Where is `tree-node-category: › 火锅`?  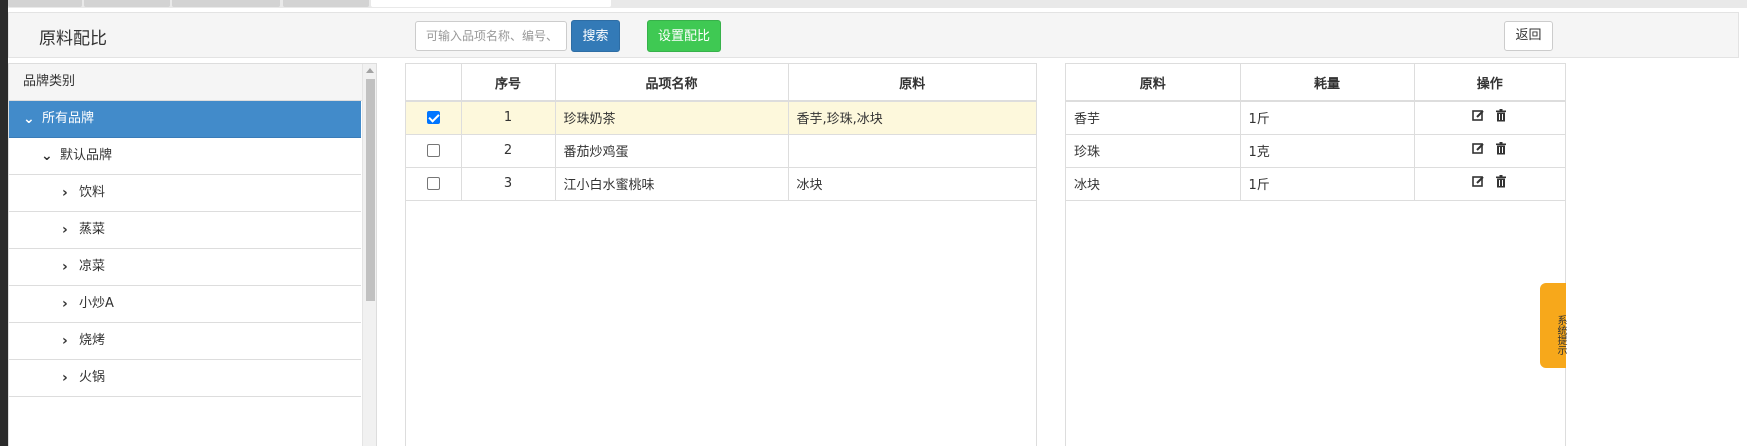
tree-node-category: › 火锅 is located at coordinates (185, 378).